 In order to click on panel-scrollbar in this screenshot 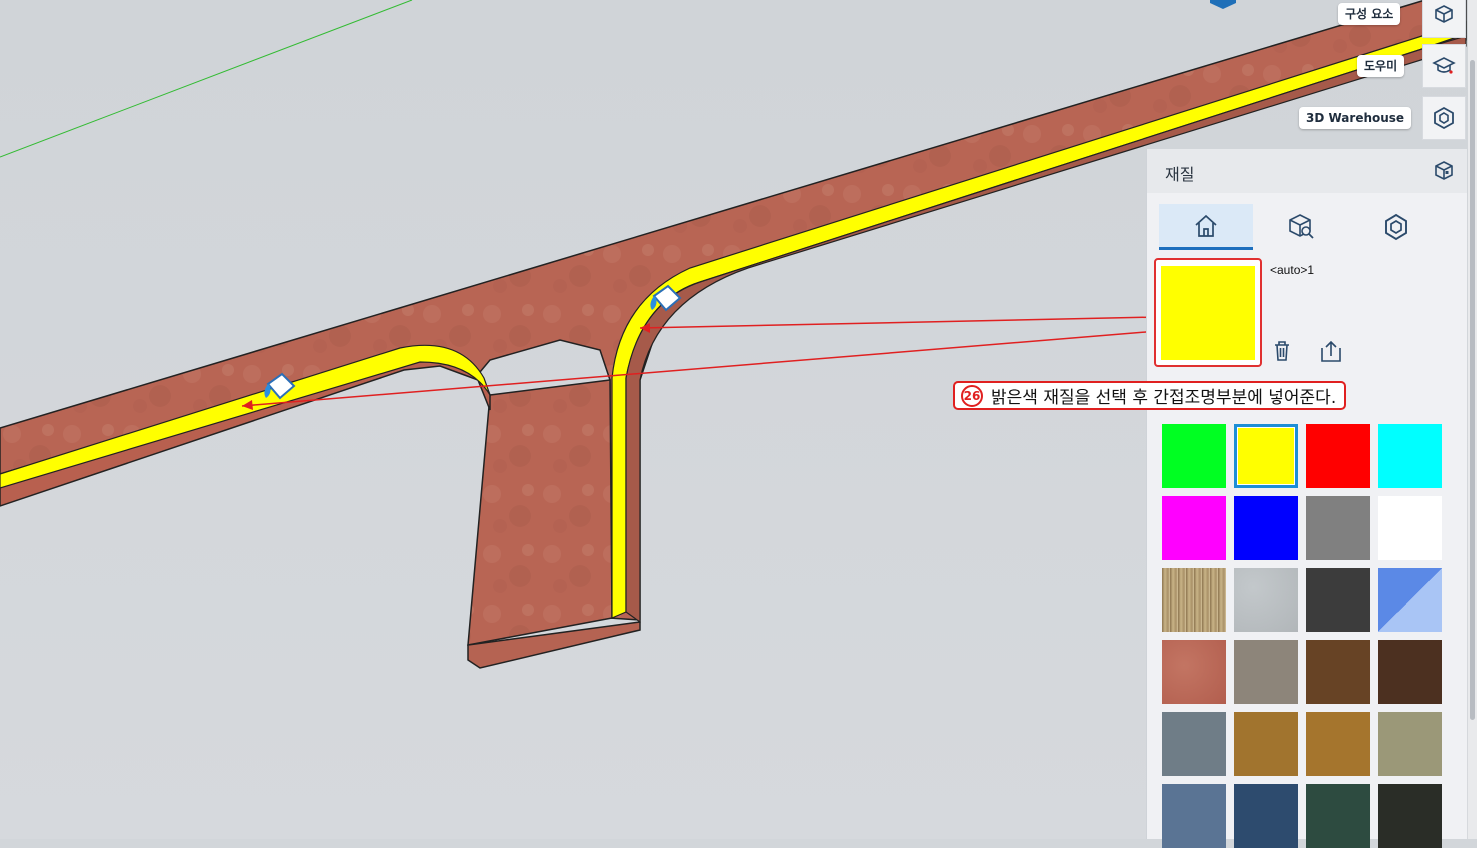, I will do `click(1472, 419)`.